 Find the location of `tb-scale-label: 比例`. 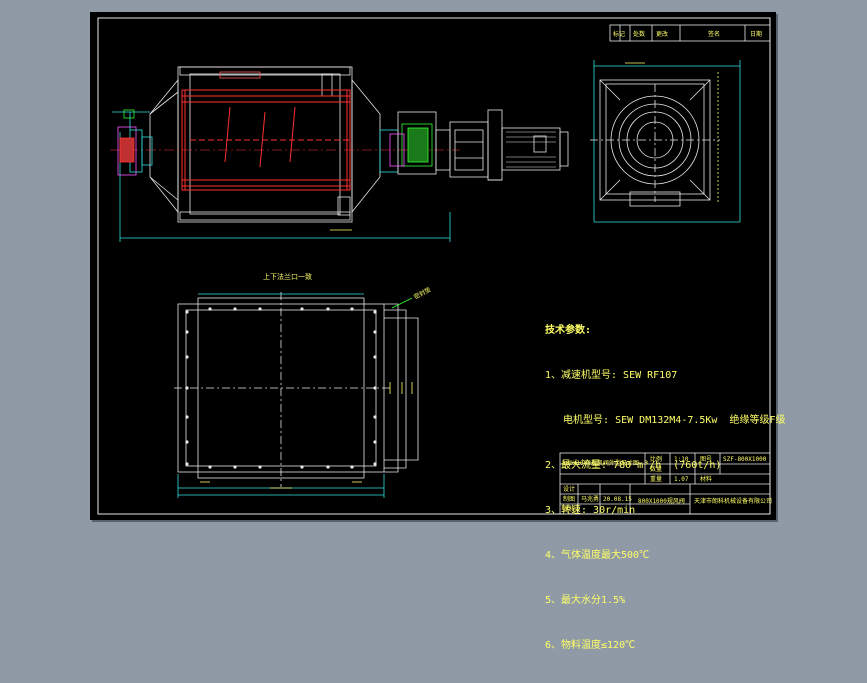

tb-scale-label: 比例 is located at coordinates (656, 459).